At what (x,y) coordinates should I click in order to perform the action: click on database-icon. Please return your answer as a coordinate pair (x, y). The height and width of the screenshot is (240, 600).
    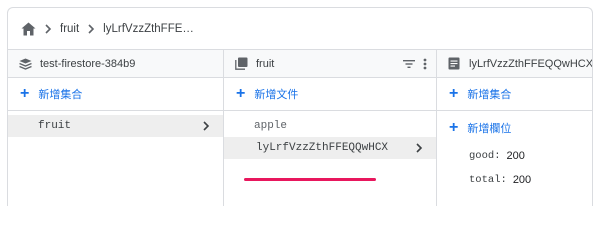
    Looking at the image, I should click on (25, 64).